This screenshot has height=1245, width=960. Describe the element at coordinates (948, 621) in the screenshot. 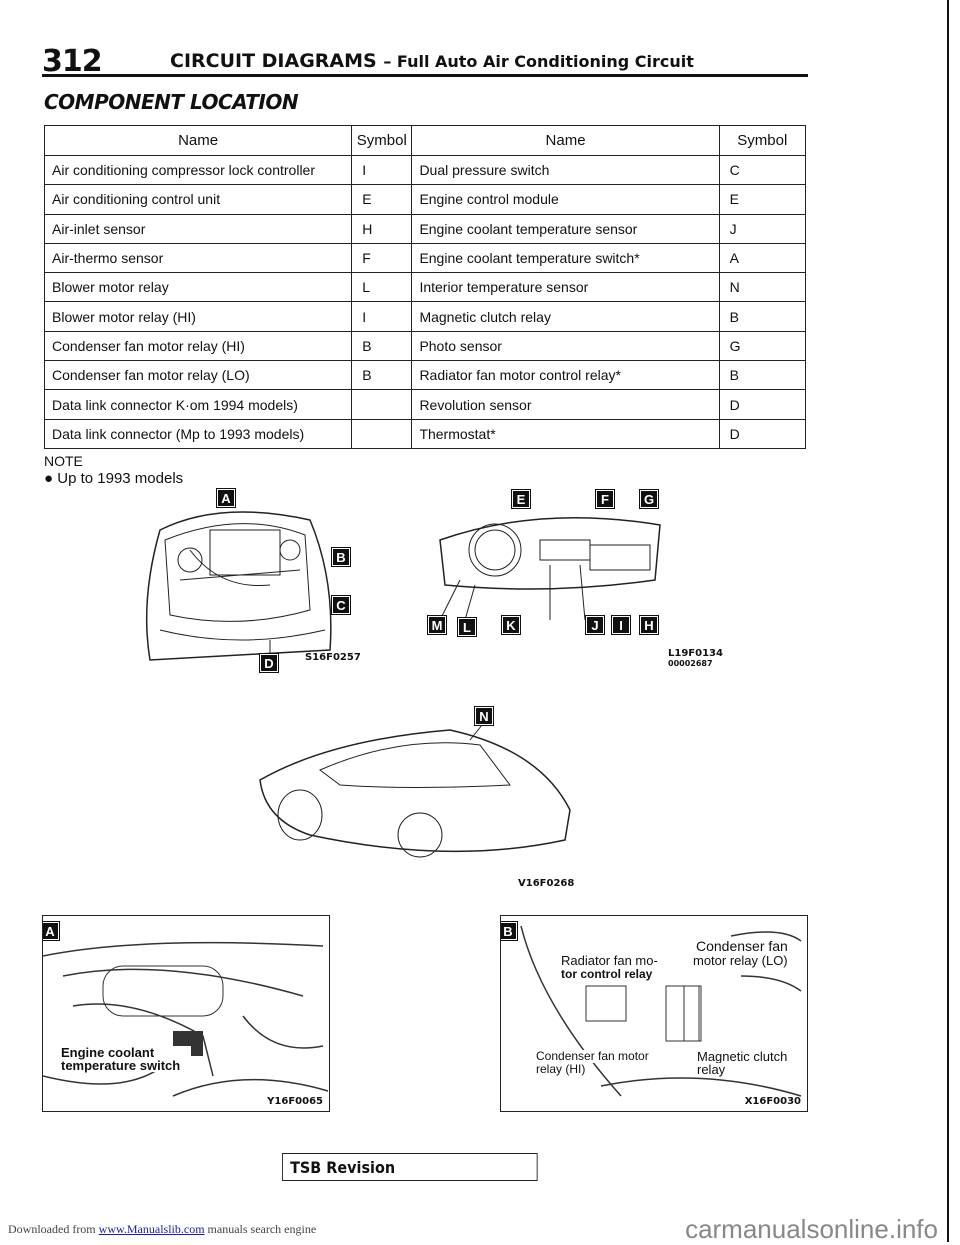

I see `page-edge-line` at that location.